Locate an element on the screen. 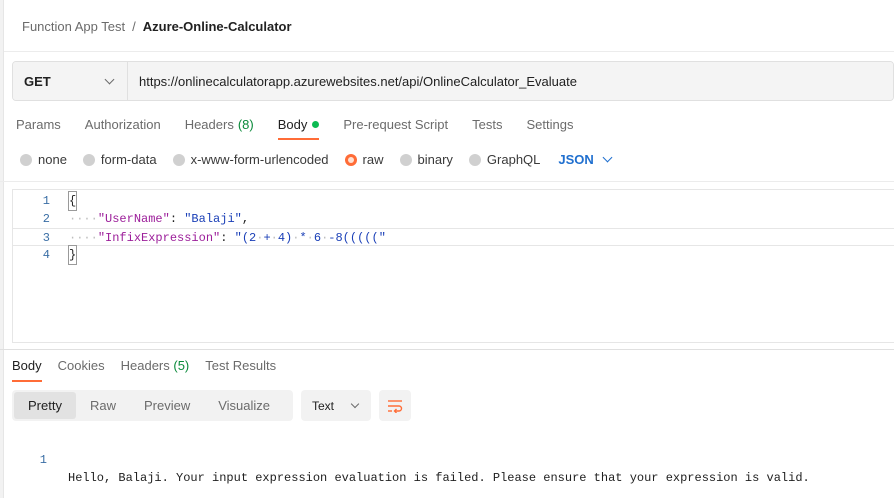 This screenshot has width=894, height=498. body-divider is located at coordinates (447, 181).